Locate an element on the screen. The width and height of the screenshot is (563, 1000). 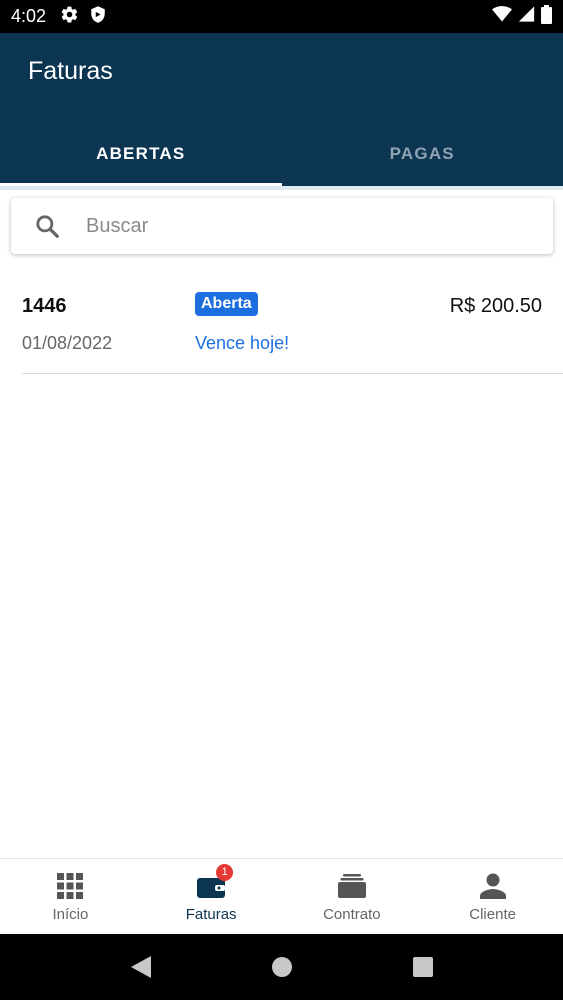
nav-item-contrato: Contrato is located at coordinates (352, 896).